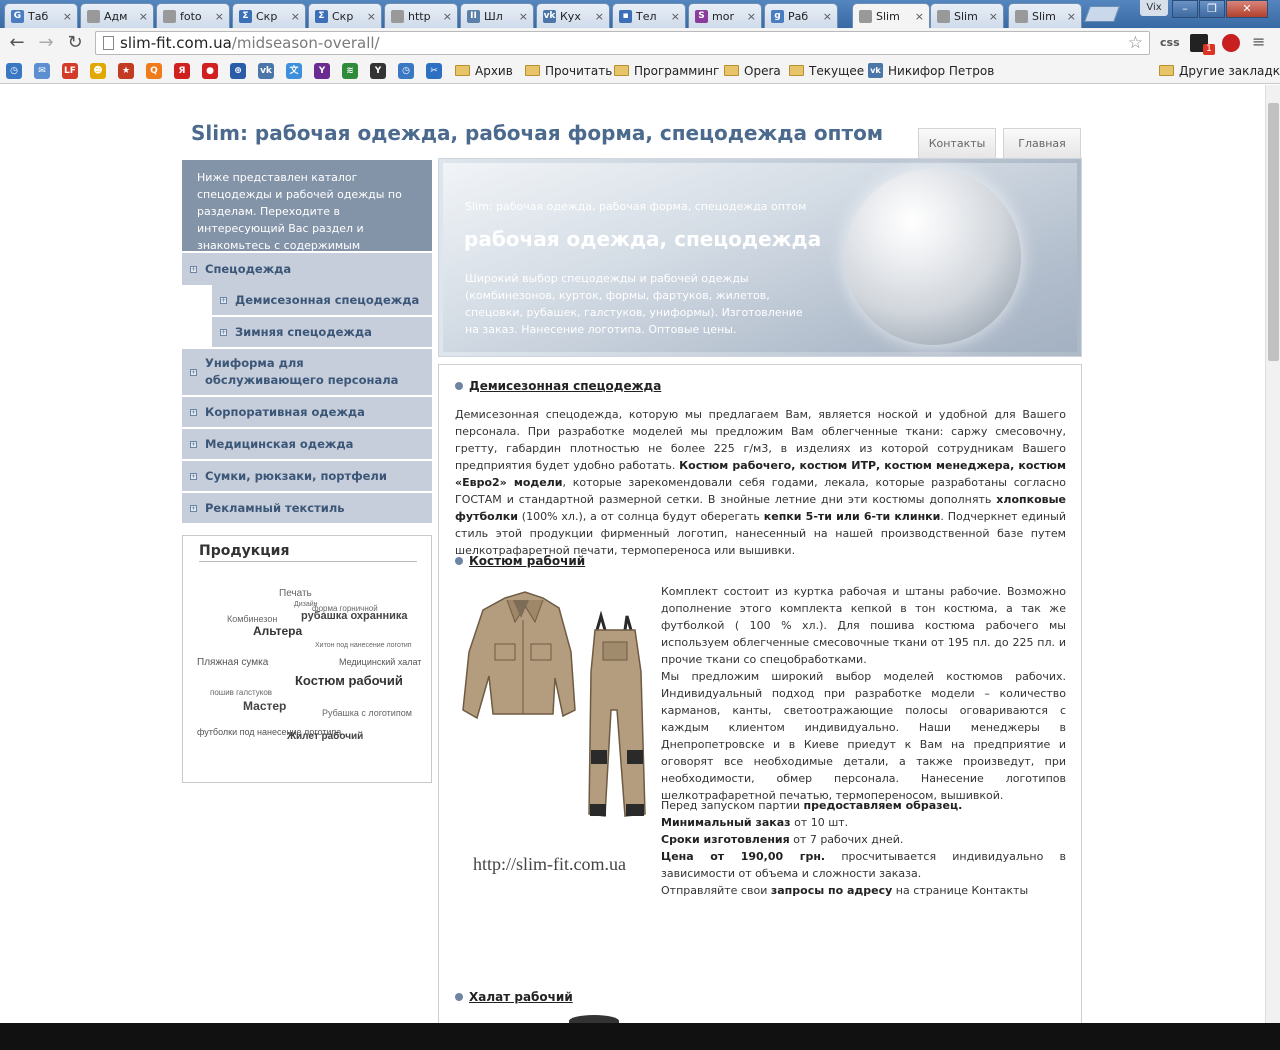 This screenshot has width=1280, height=1050. I want to click on css-extension-button: css, so click(1170, 43).